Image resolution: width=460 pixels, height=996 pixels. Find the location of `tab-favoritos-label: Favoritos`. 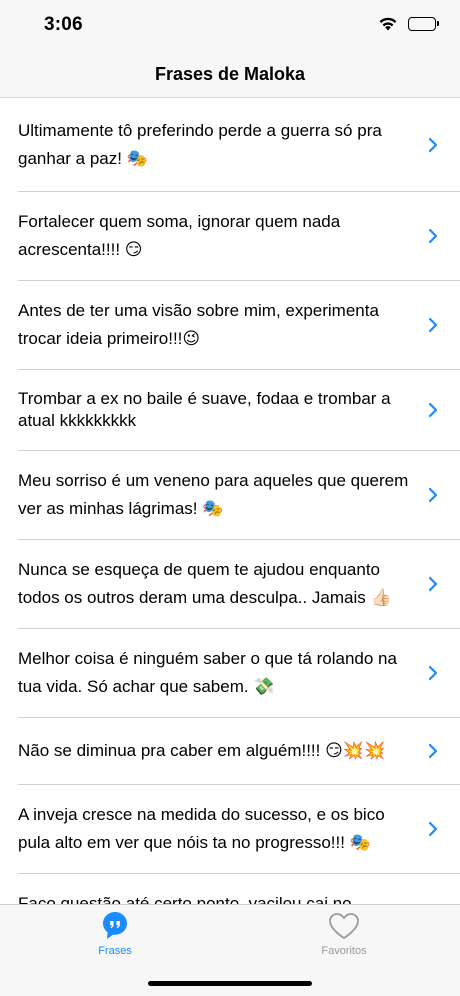

tab-favoritos-label: Favoritos is located at coordinates (344, 951).